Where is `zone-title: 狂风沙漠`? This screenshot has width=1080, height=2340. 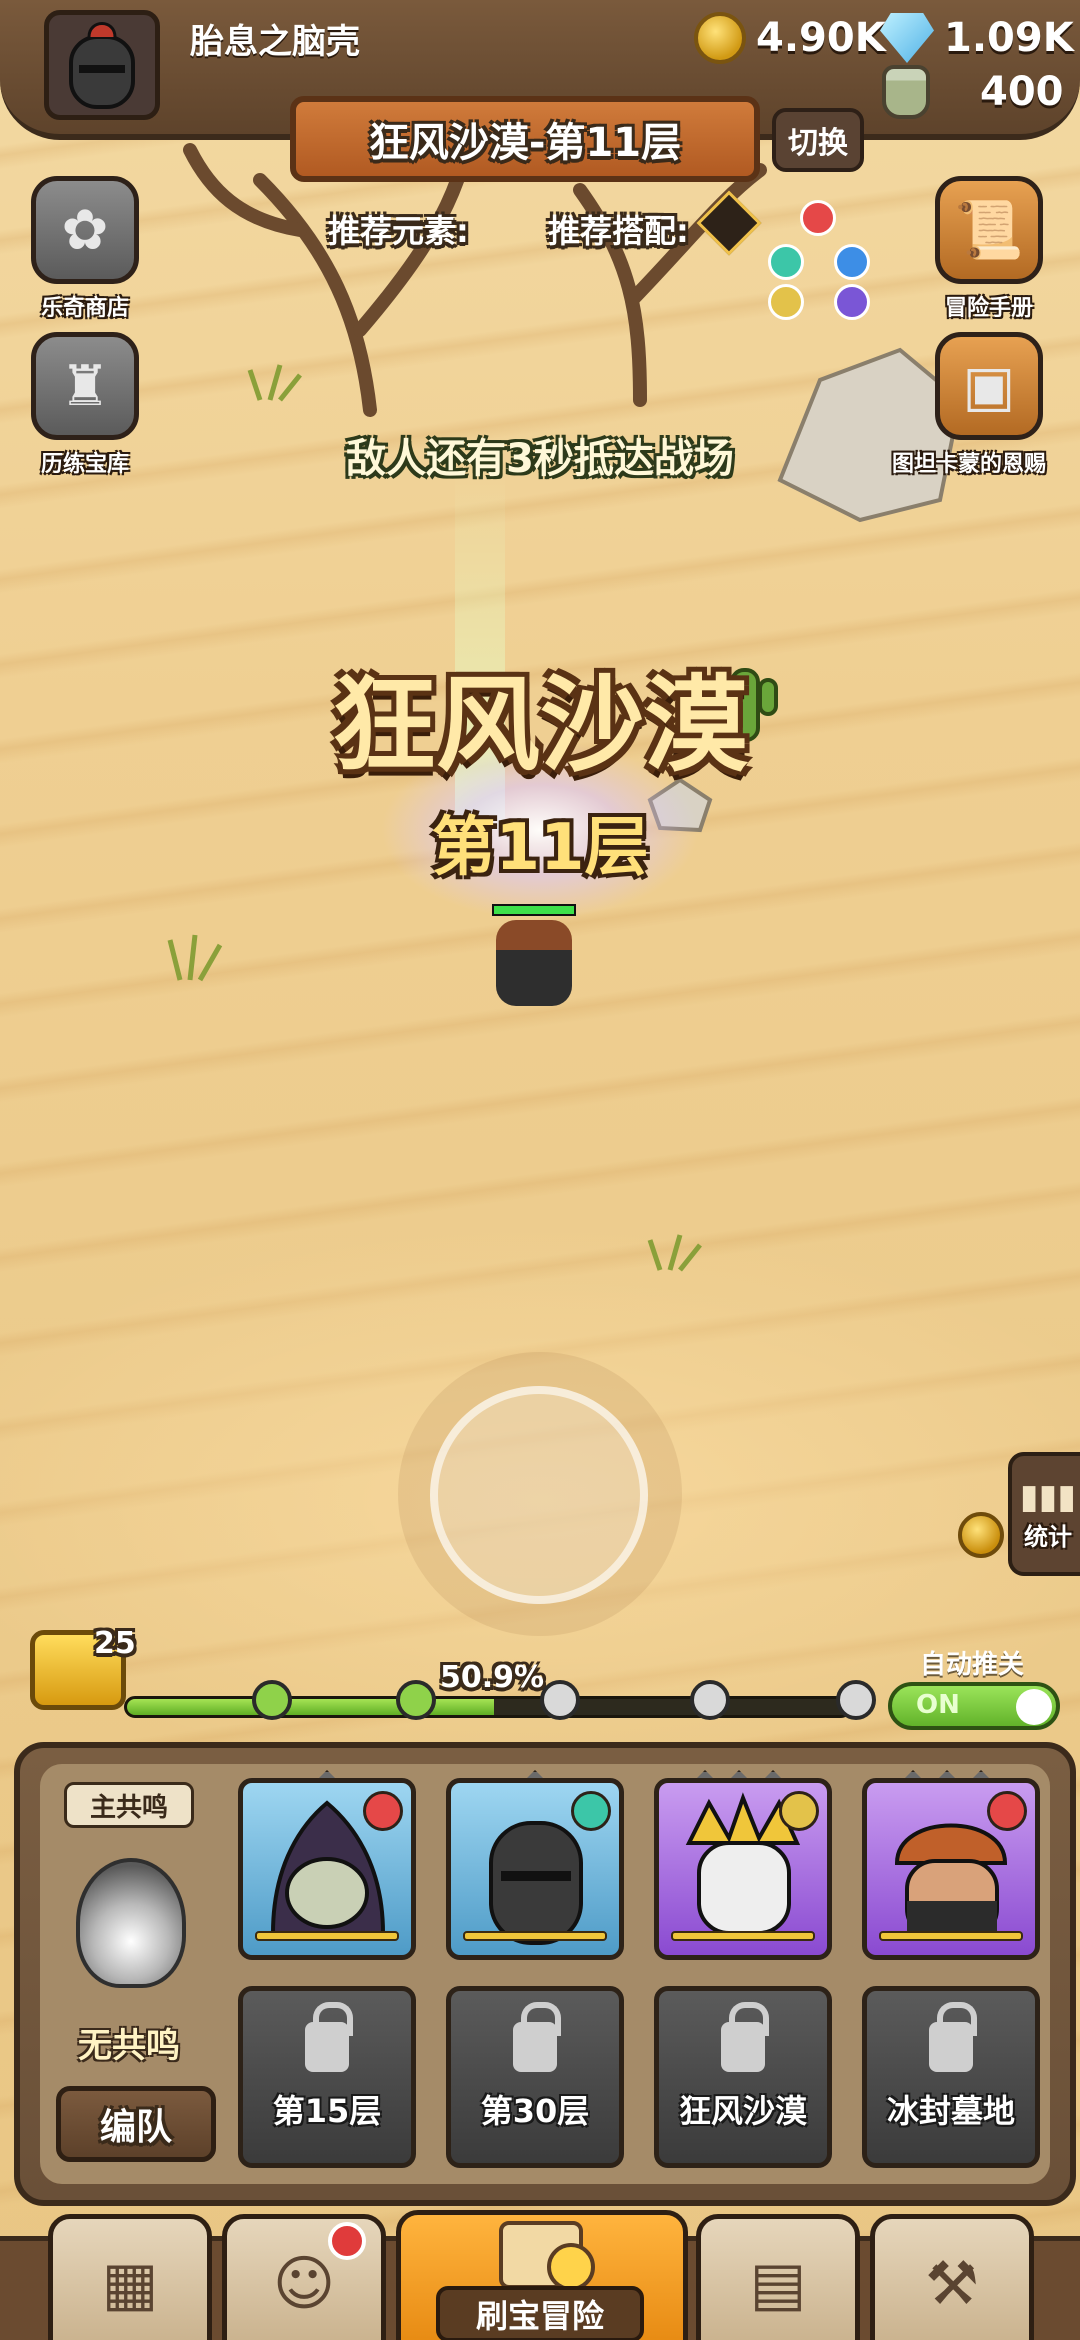 zone-title: 狂风沙漠 is located at coordinates (539, 725).